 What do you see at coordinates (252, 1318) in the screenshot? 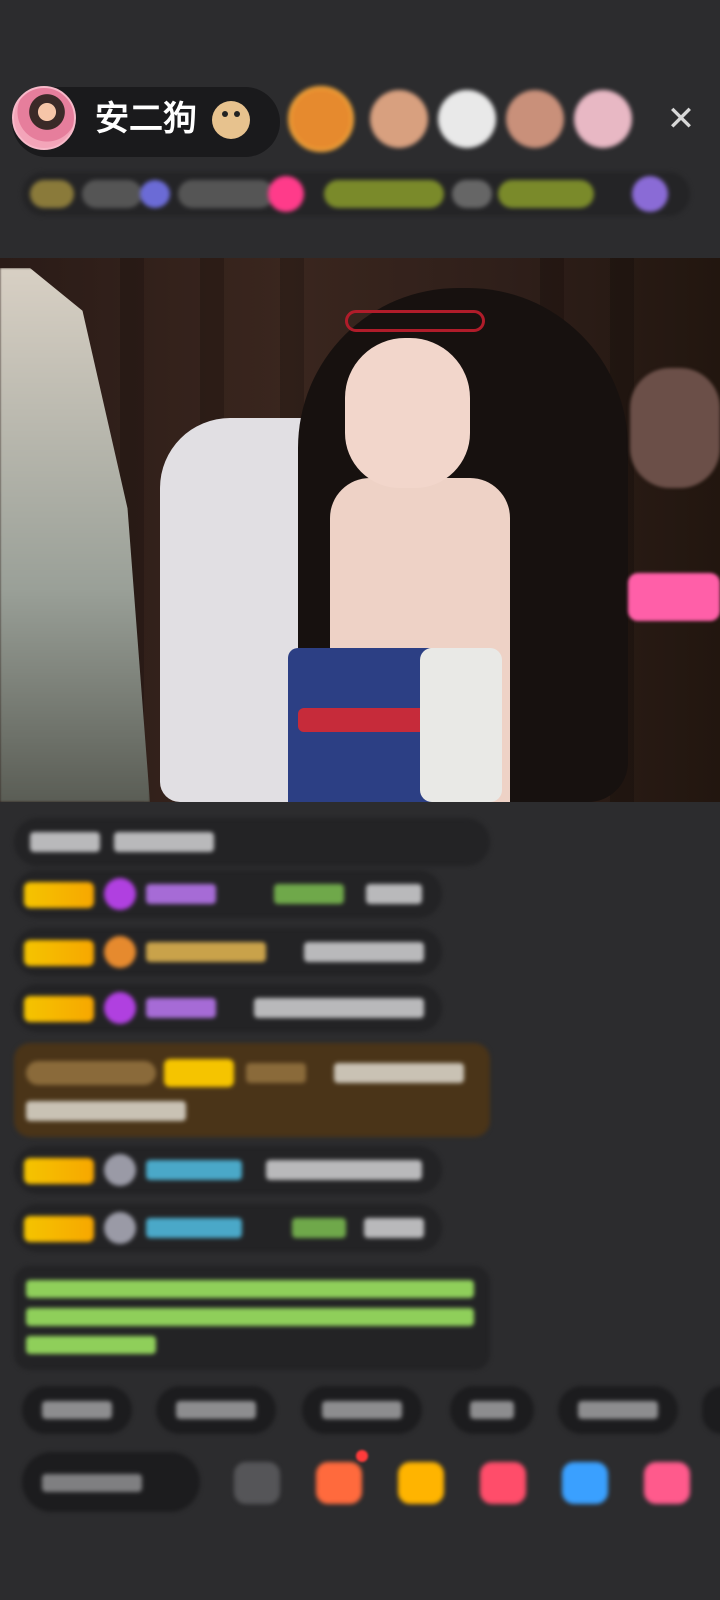
I see `system-notice` at bounding box center [252, 1318].